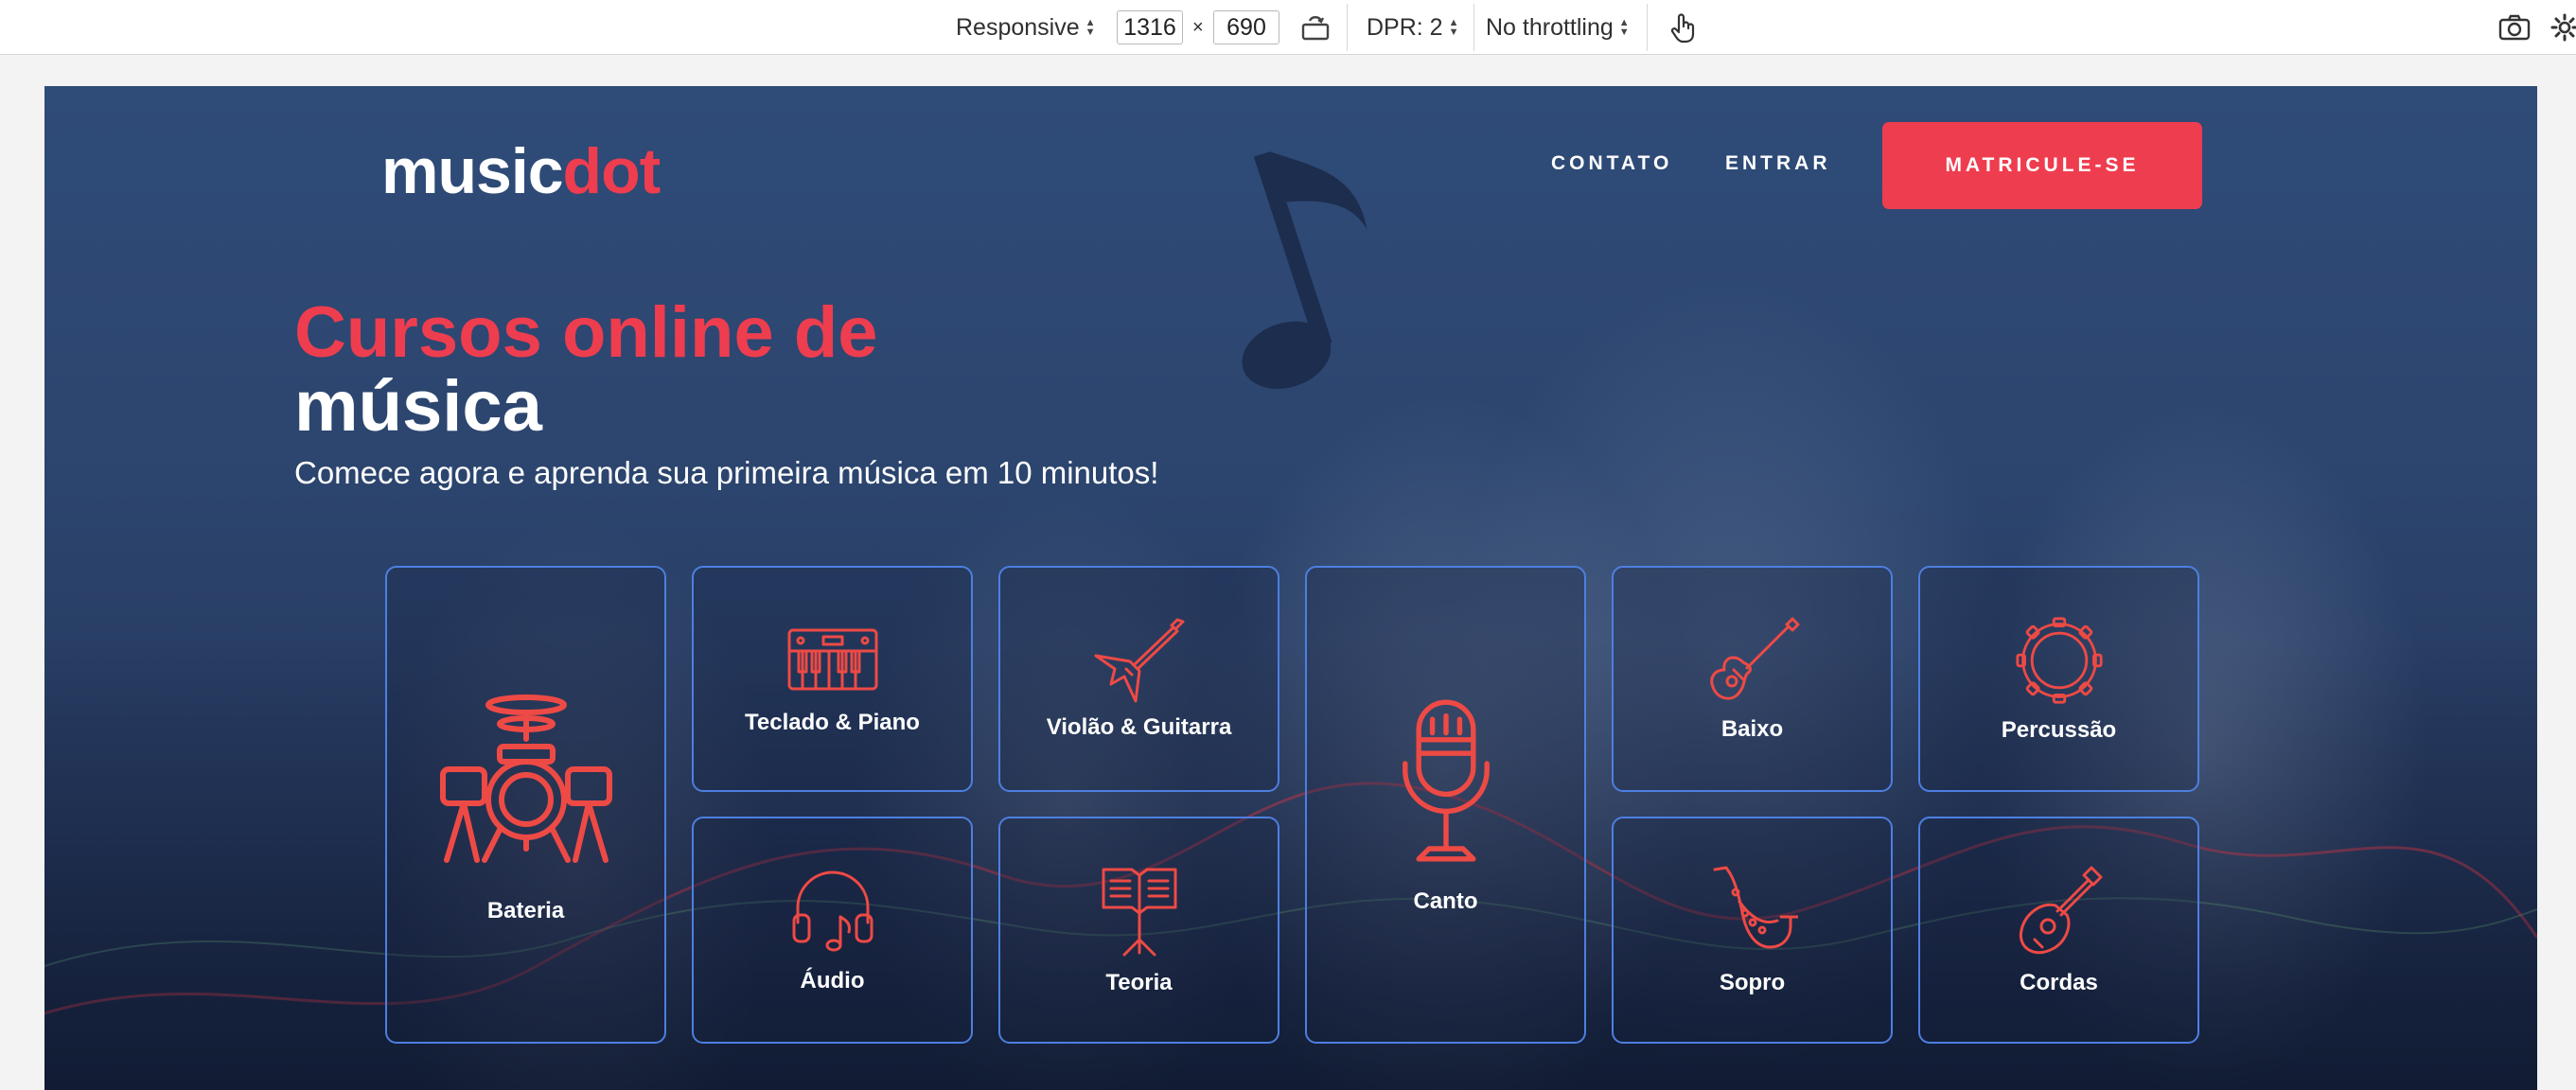 The width and height of the screenshot is (2576, 1090). I want to click on course-card-sopro: Sopro, so click(1752, 930).